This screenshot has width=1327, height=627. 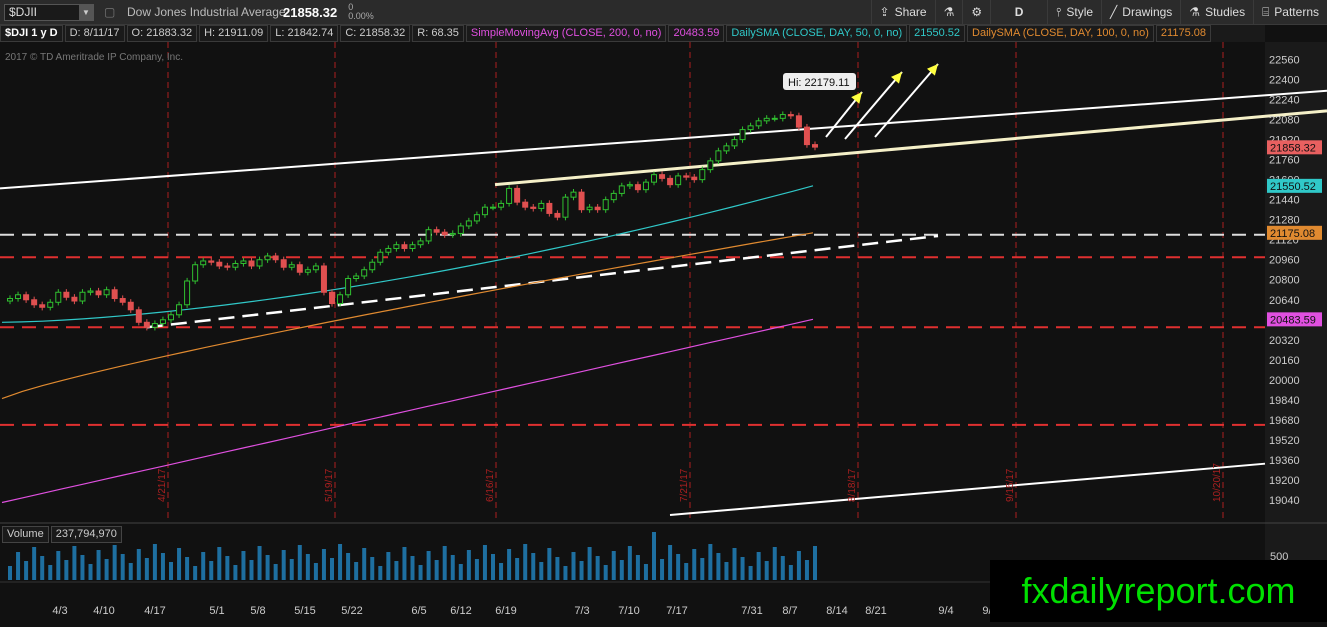 What do you see at coordinates (566, 33) in the screenshot?
I see `sma200-label: SimpleMovingAvg (CLOSE, 200, 0, no)` at bounding box center [566, 33].